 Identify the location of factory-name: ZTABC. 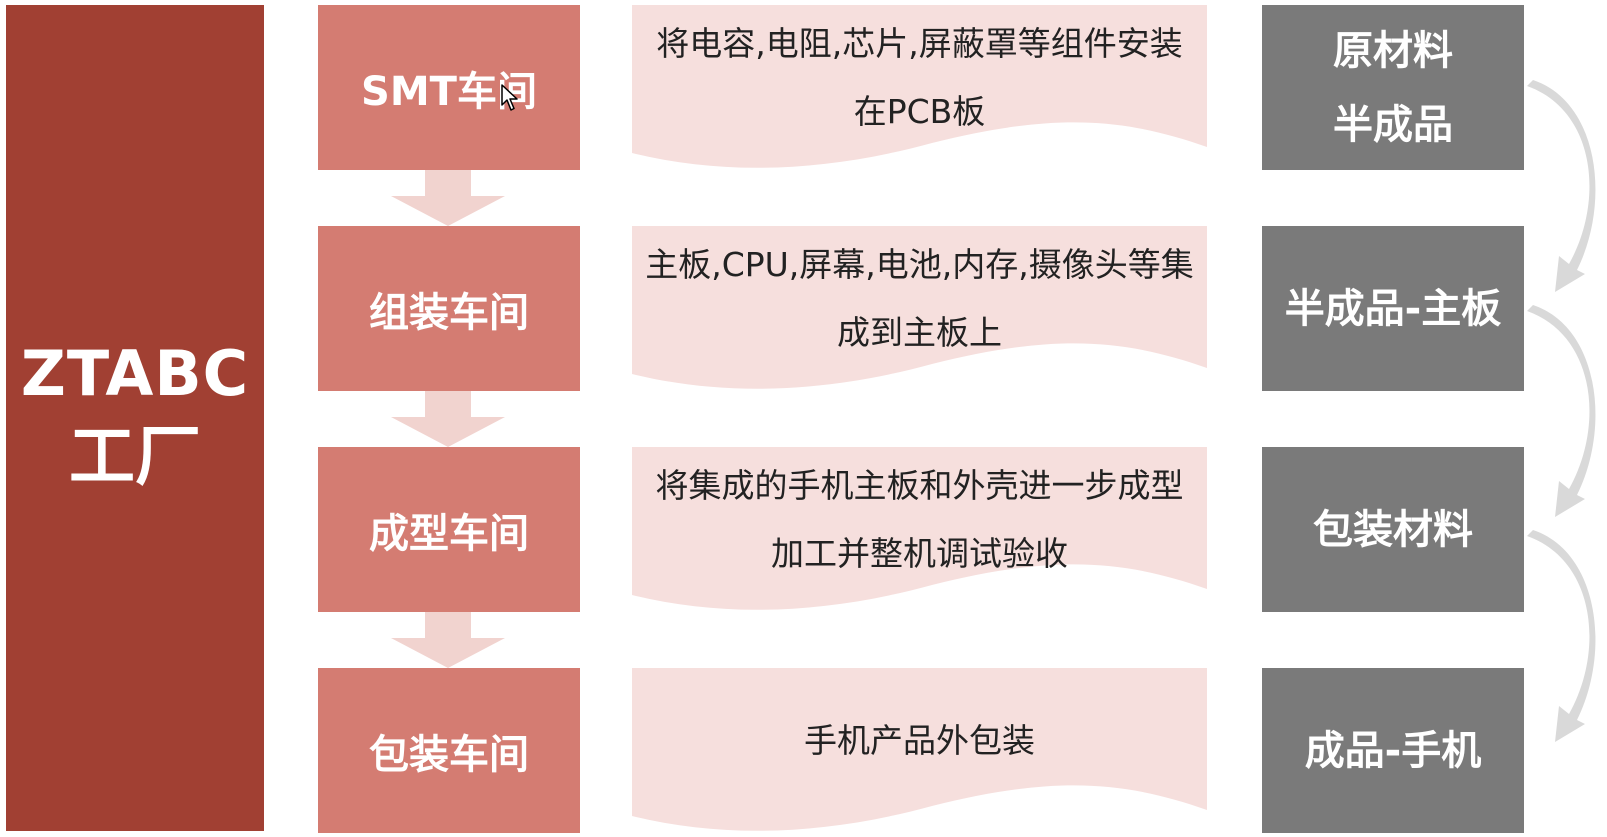
(135, 373).